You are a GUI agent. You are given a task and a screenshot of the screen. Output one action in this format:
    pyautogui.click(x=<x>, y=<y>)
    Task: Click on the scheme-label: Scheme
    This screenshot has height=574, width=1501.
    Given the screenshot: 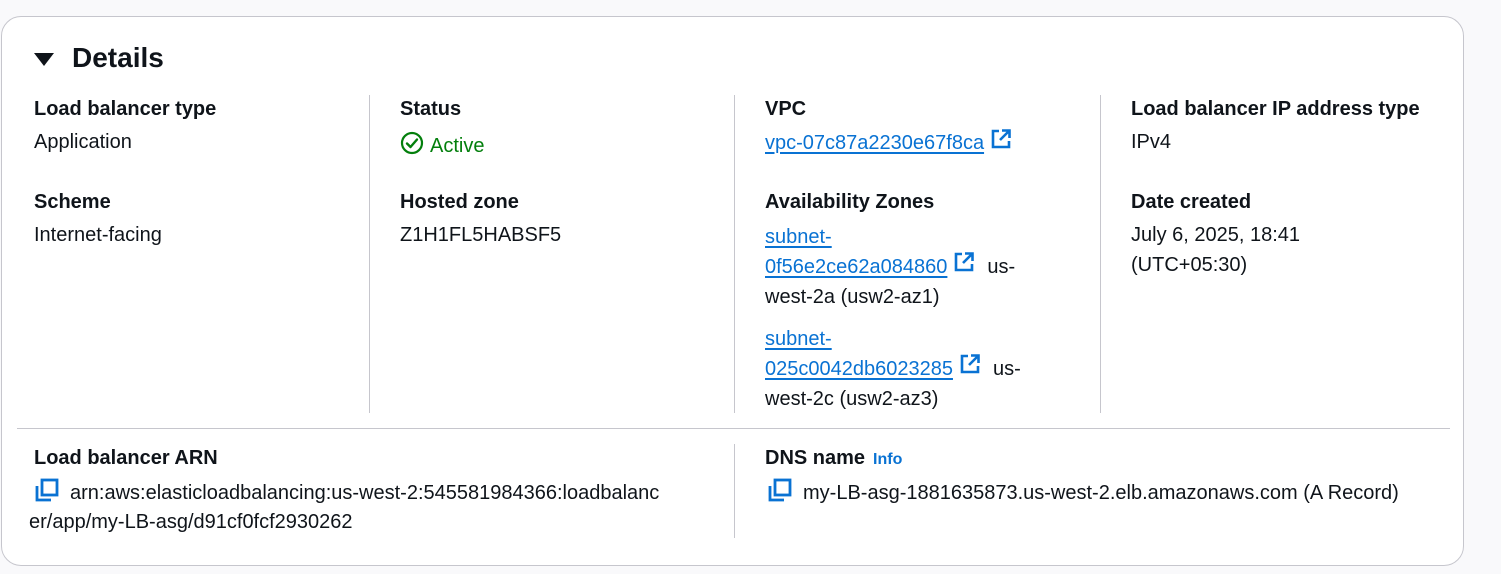 What is the action you would take?
    pyautogui.click(x=72, y=202)
    